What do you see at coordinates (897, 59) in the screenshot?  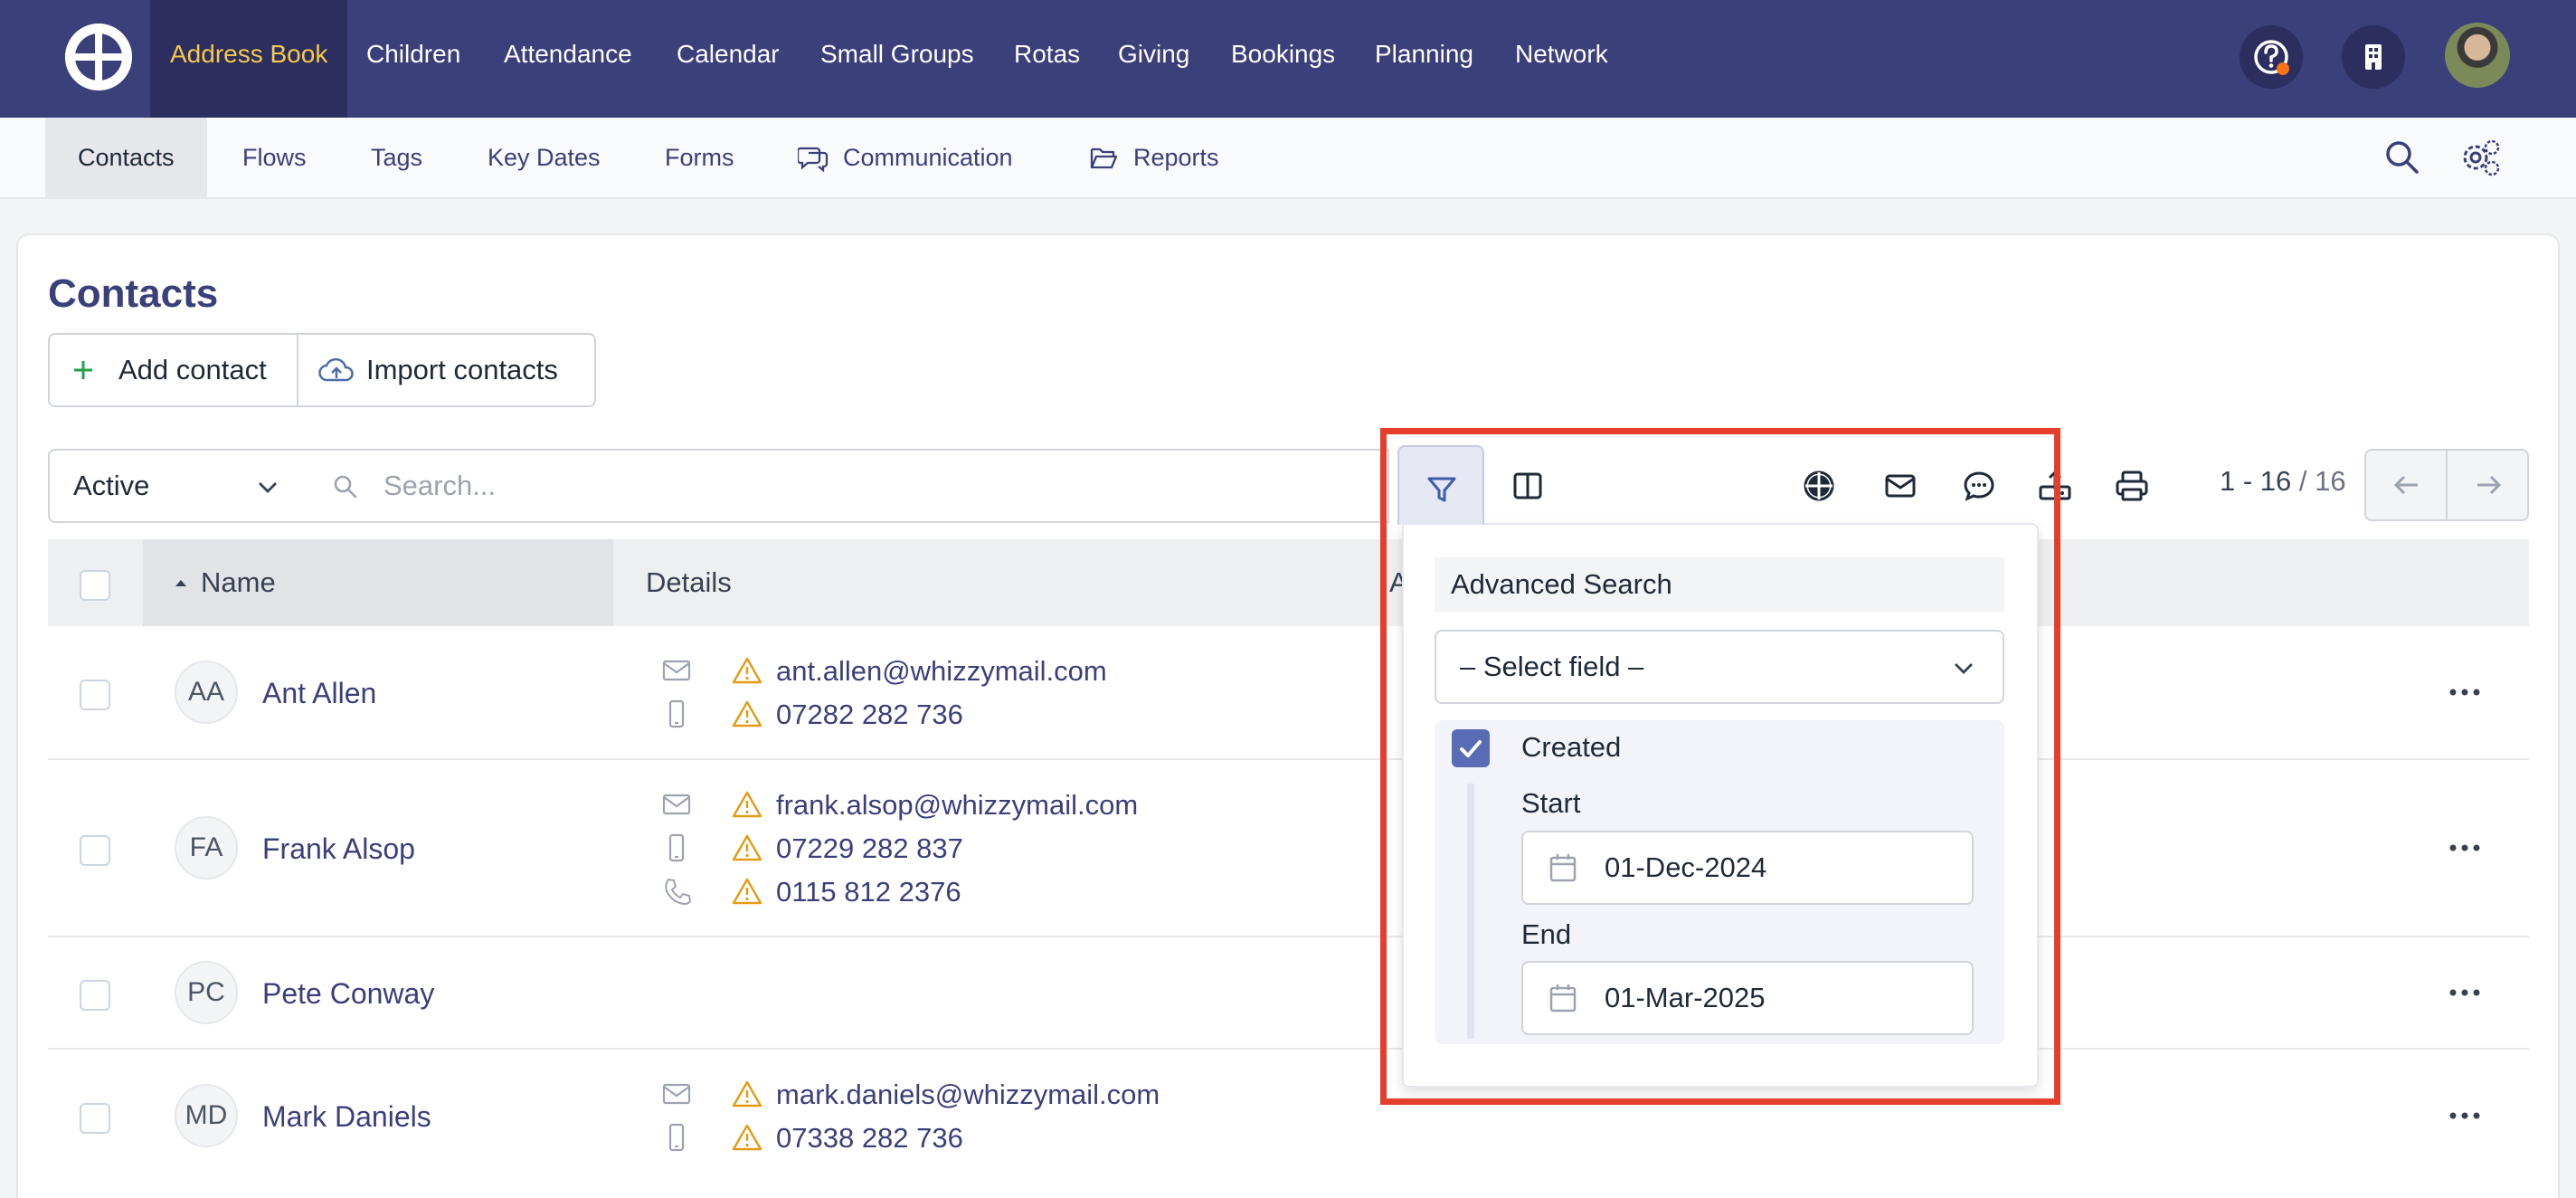 I see `topnav-item-small-groups: Small Groups` at bounding box center [897, 59].